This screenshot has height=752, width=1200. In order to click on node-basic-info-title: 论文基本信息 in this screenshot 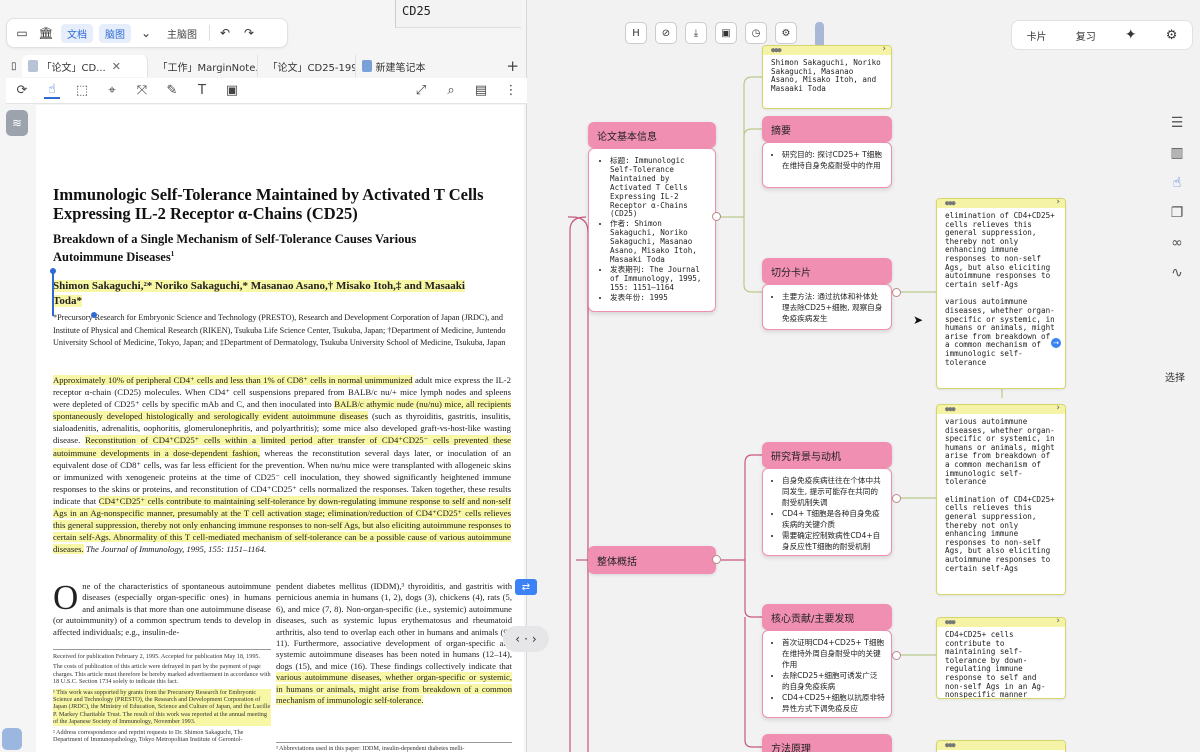, I will do `click(652, 135)`.